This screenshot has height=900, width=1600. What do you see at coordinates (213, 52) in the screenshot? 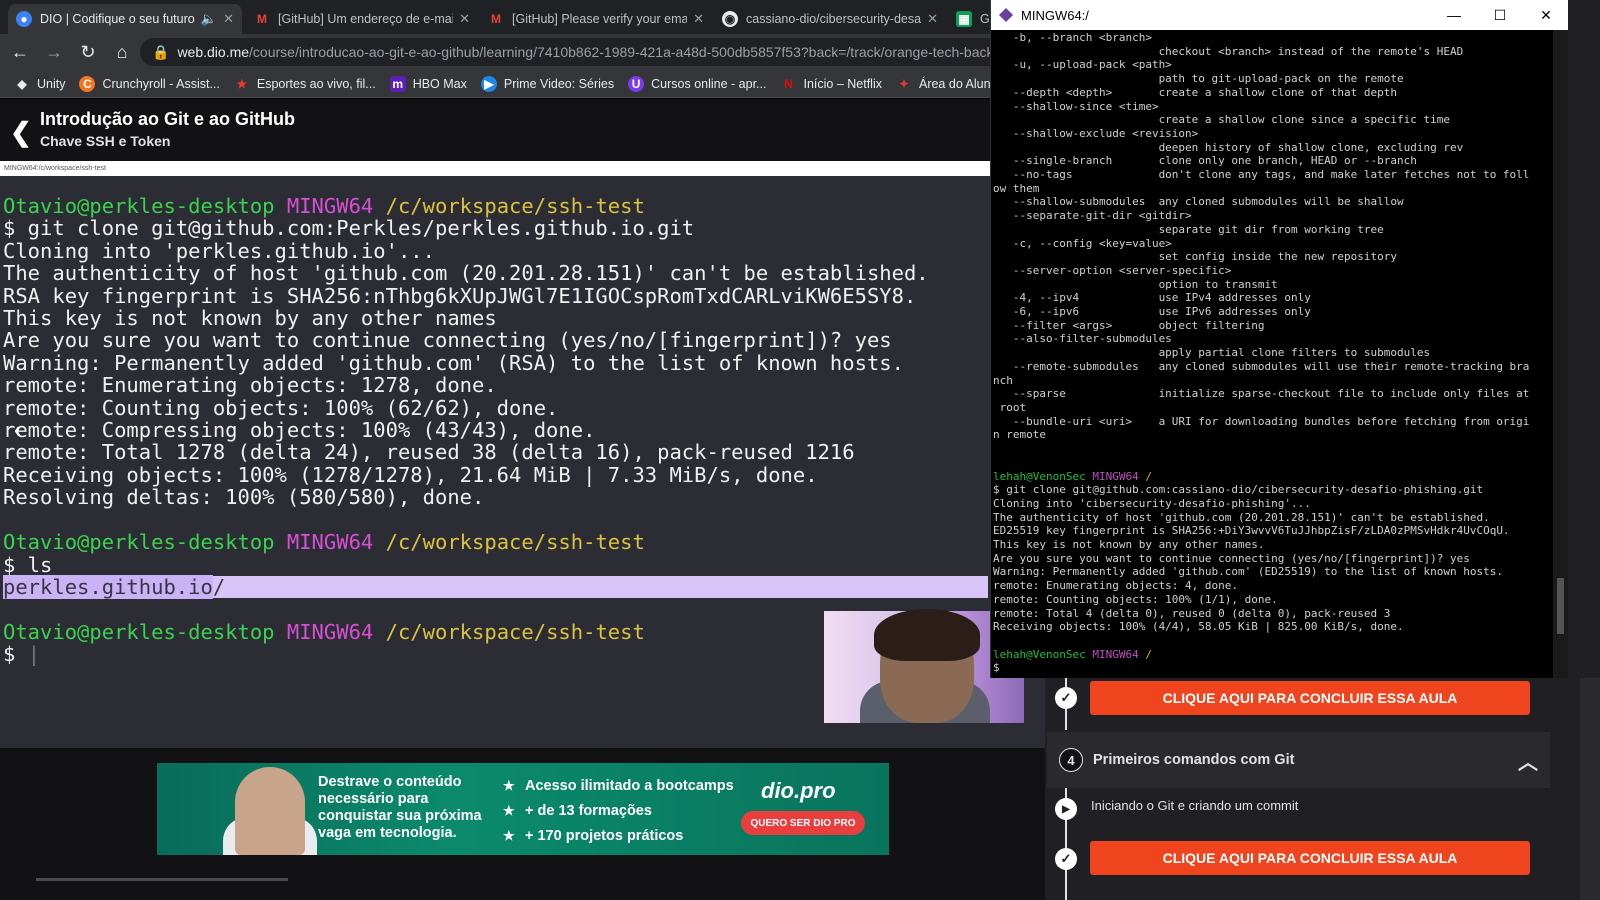
I see `address-host: web.dio.me` at bounding box center [213, 52].